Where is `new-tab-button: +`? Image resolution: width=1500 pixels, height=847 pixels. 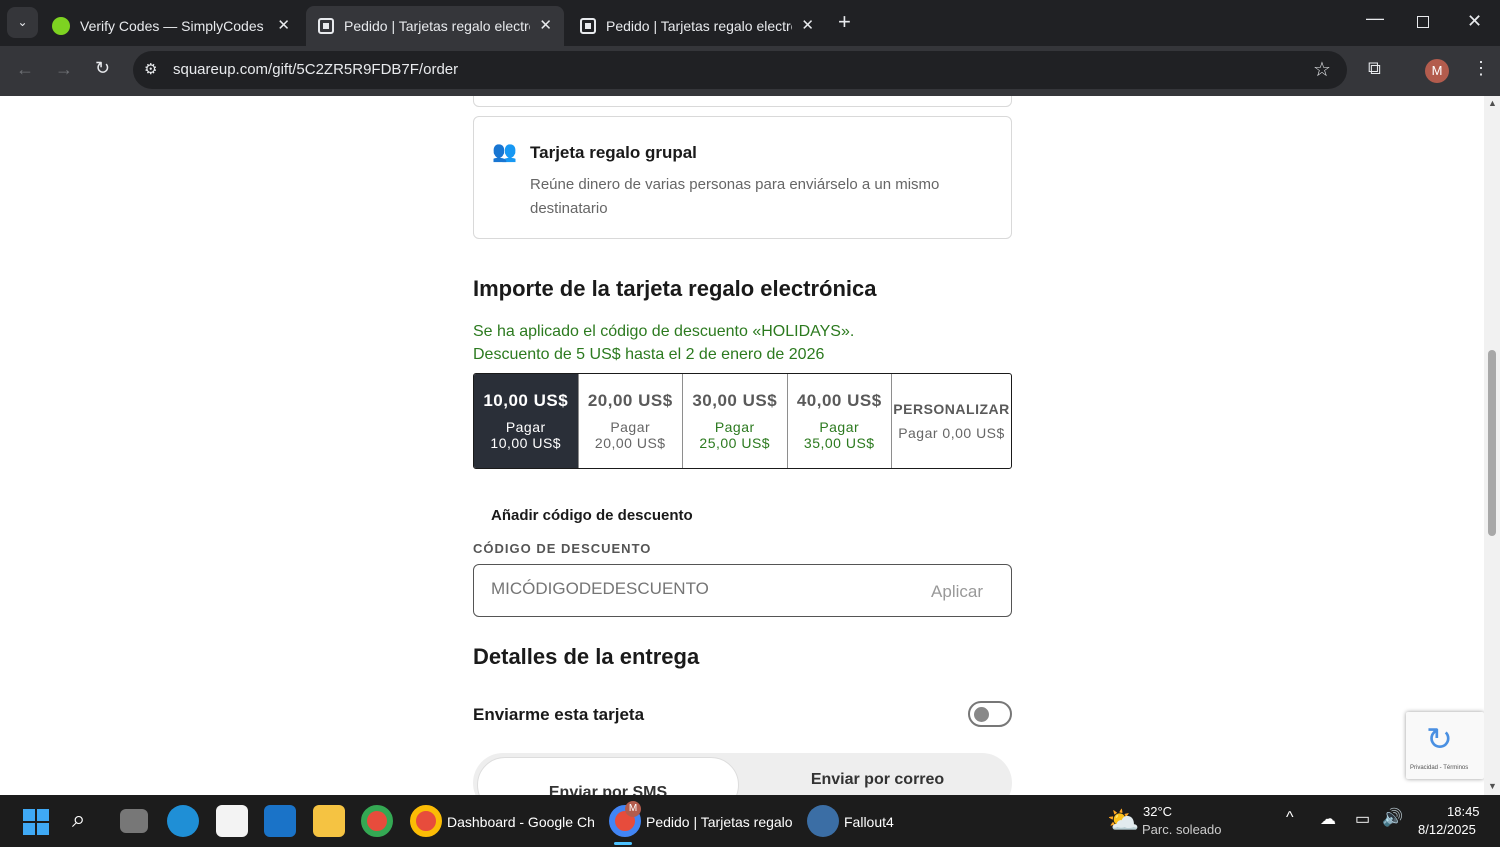
new-tab-button: + is located at coordinates (844, 22).